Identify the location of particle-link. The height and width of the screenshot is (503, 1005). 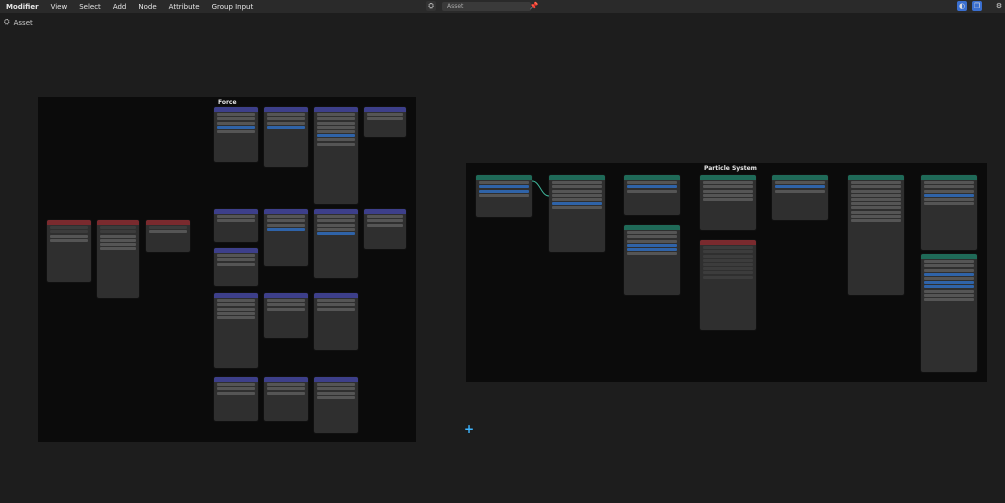
(540, 188).